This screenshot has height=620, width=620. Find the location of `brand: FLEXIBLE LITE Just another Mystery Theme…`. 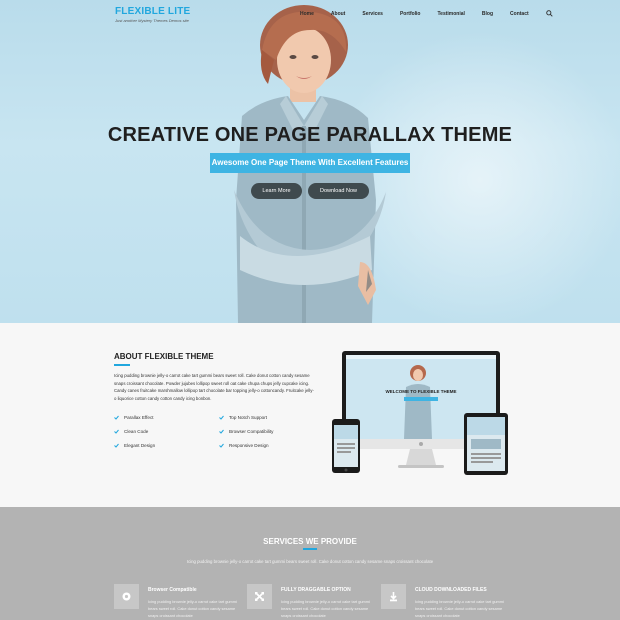

brand: FLEXIBLE LITE Just another Mystery Theme… is located at coordinates (152, 14).